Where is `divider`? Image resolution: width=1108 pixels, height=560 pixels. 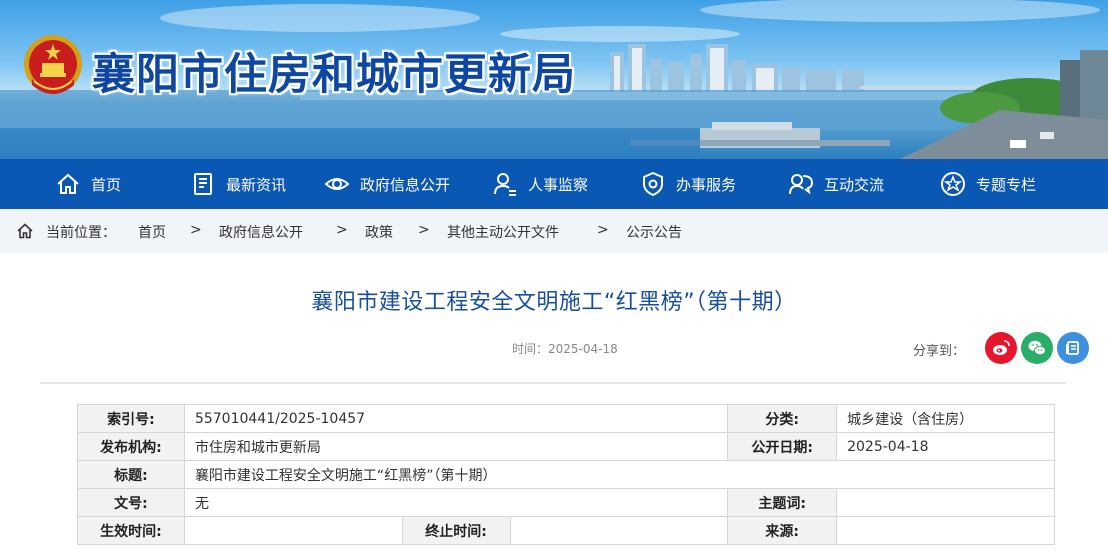 divider is located at coordinates (553, 383).